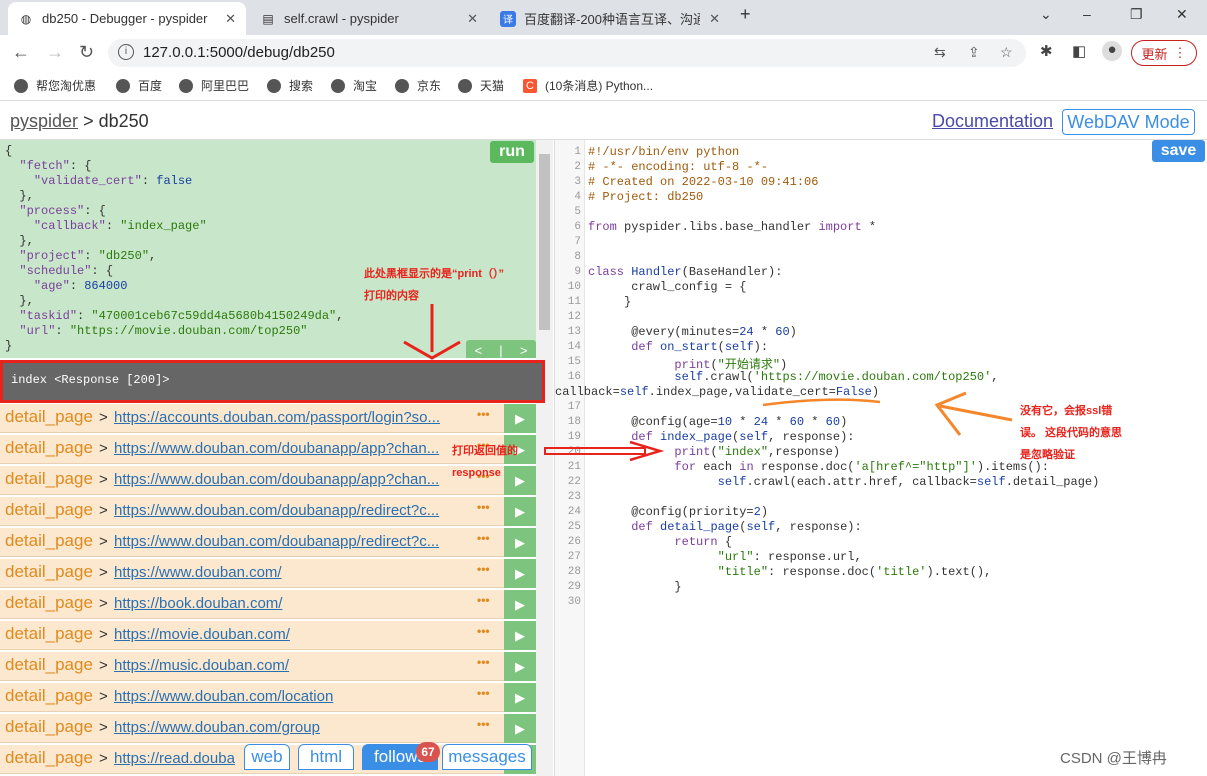  I want to click on tab-db250-debugger: ◍ db250 - Debugger - pyspider ✕, so click(127, 18).